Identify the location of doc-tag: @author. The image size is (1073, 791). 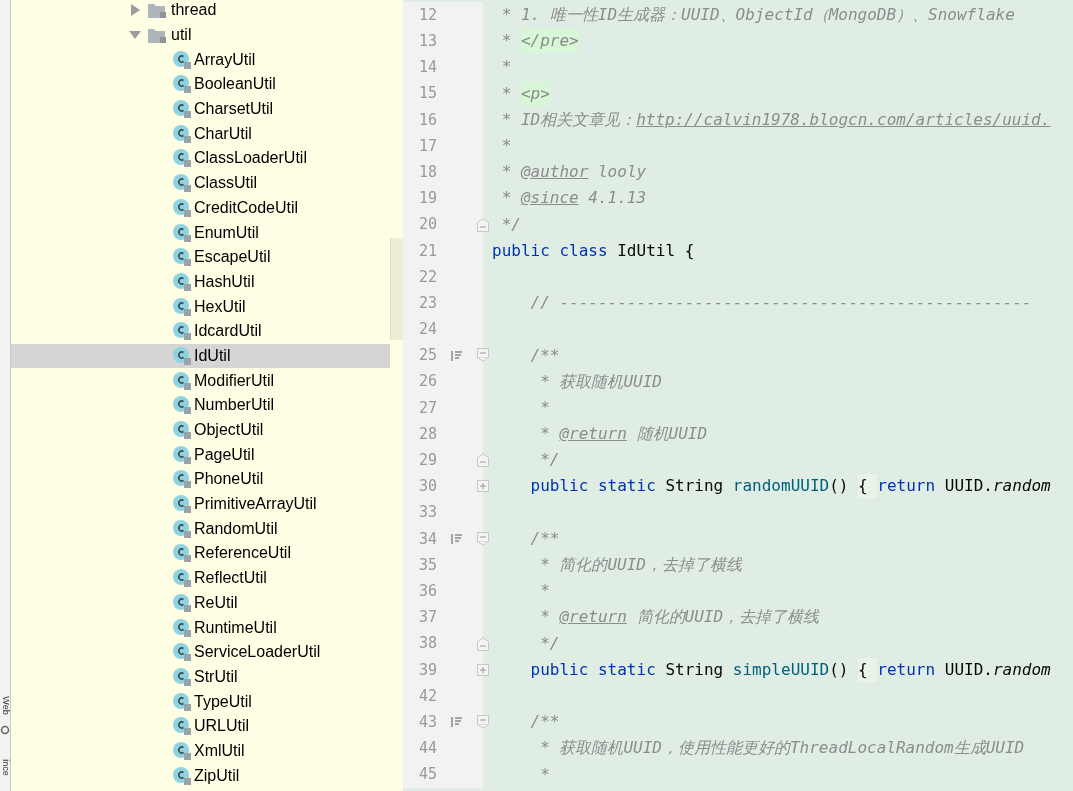
(554, 172).